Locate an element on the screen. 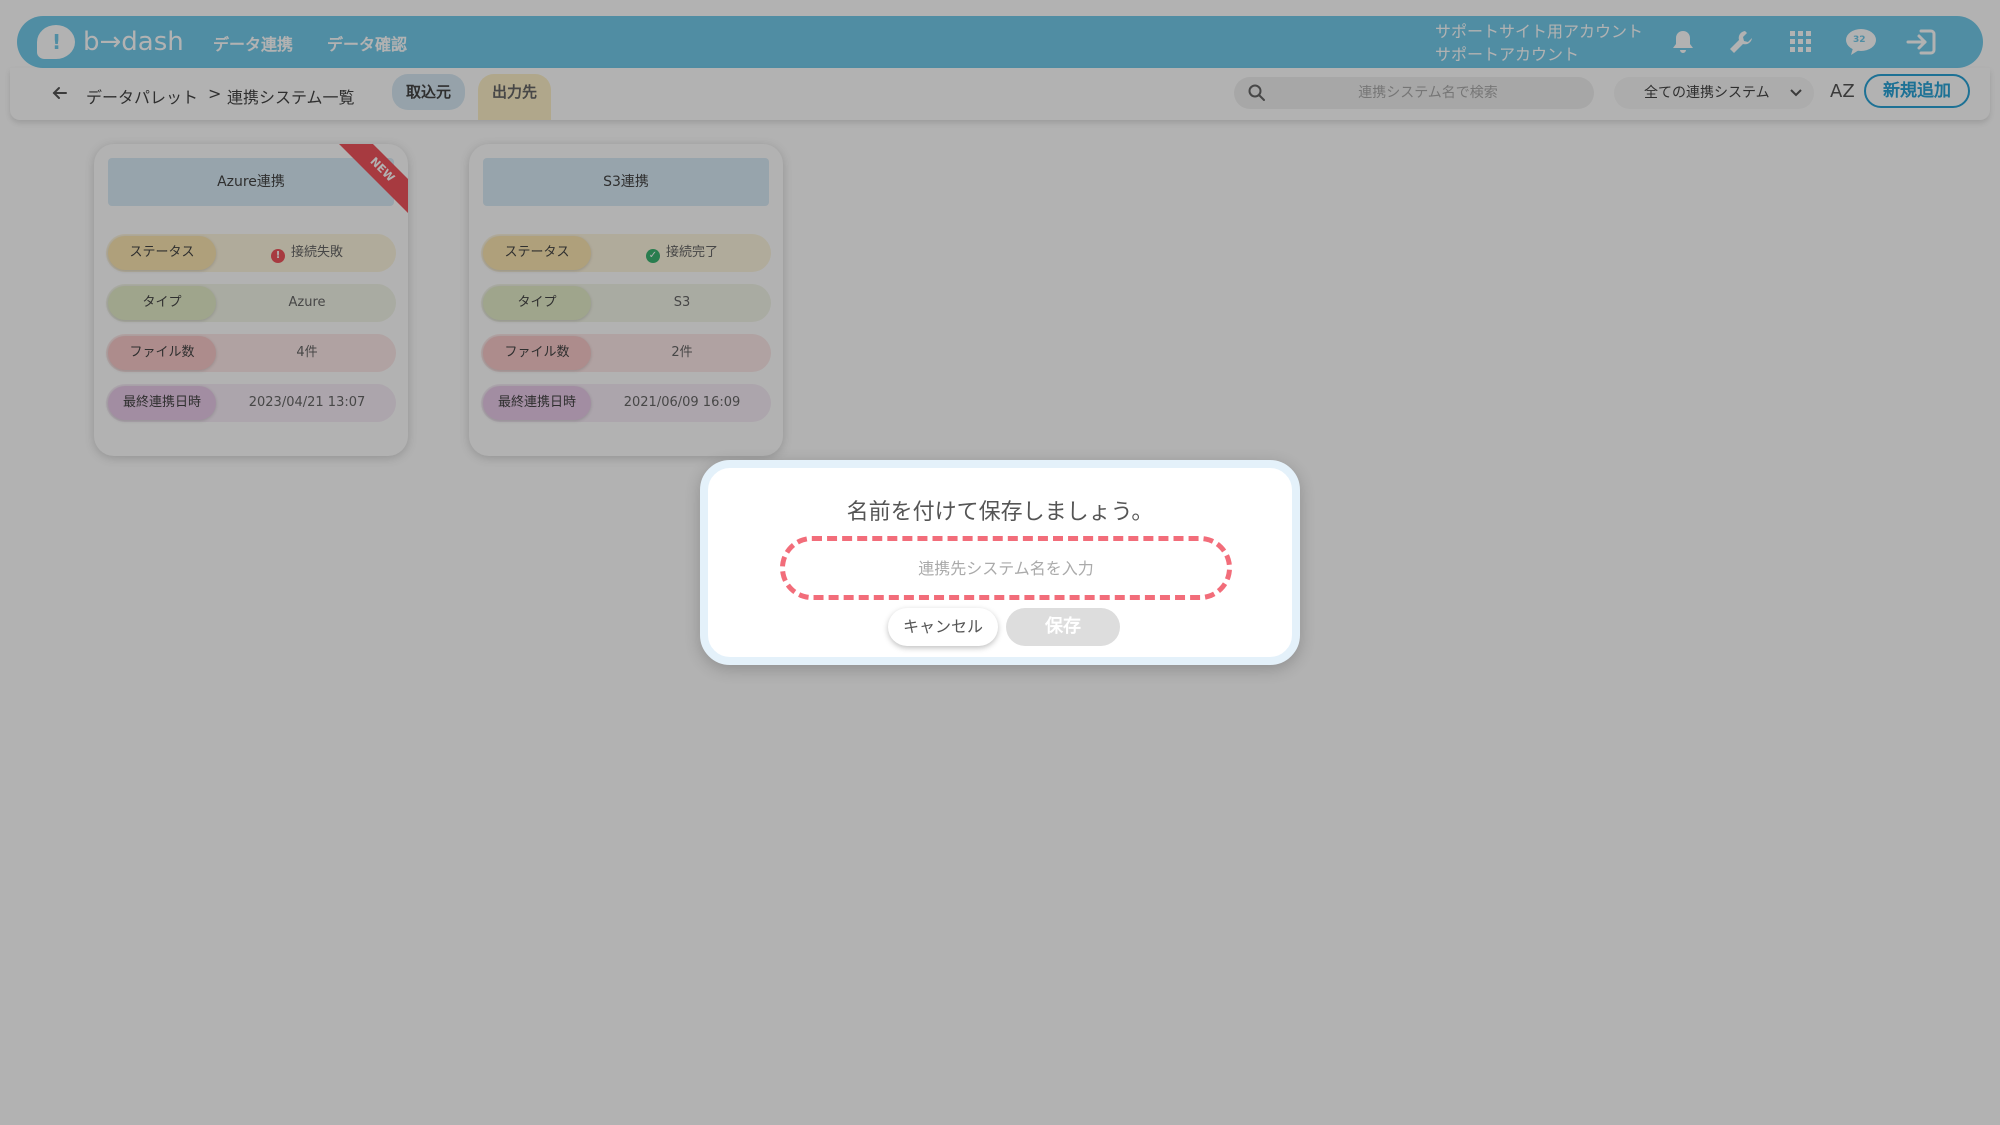 The width and height of the screenshot is (2000, 1125). save-name-dialog: 名前を付けて保存しましょう。 キャンセル 保存 is located at coordinates (1000, 562).